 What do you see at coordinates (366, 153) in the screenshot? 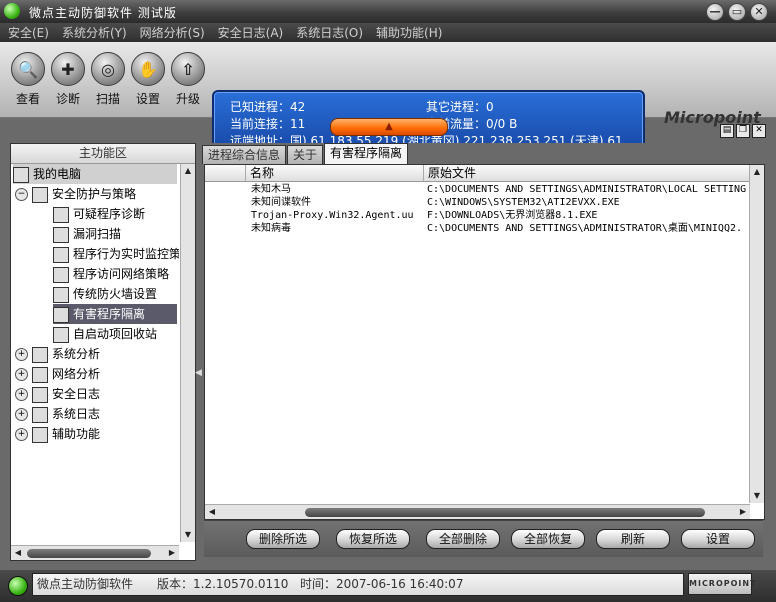
I see `tab-quarantine: 有害程序隔离` at bounding box center [366, 153].